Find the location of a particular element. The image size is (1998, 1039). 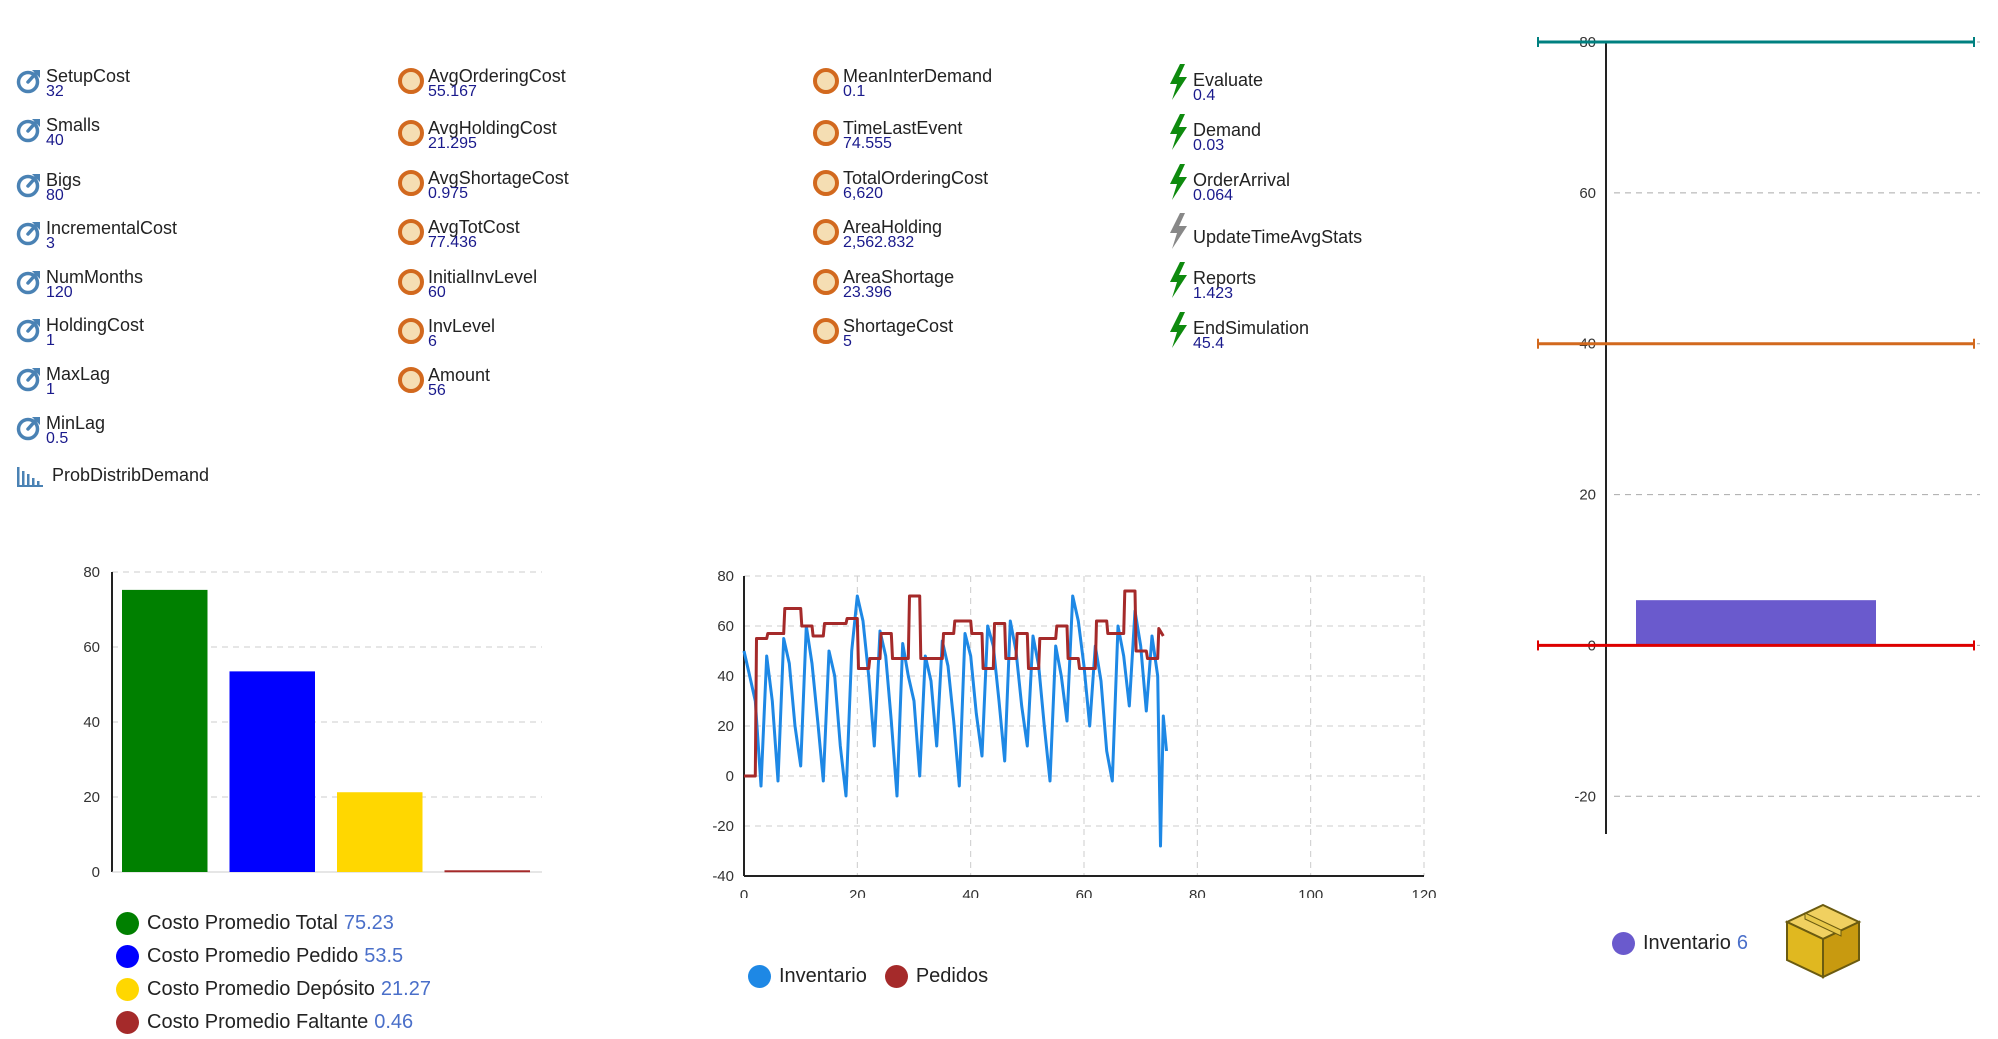

variable-value: 6 is located at coordinates (432, 341).